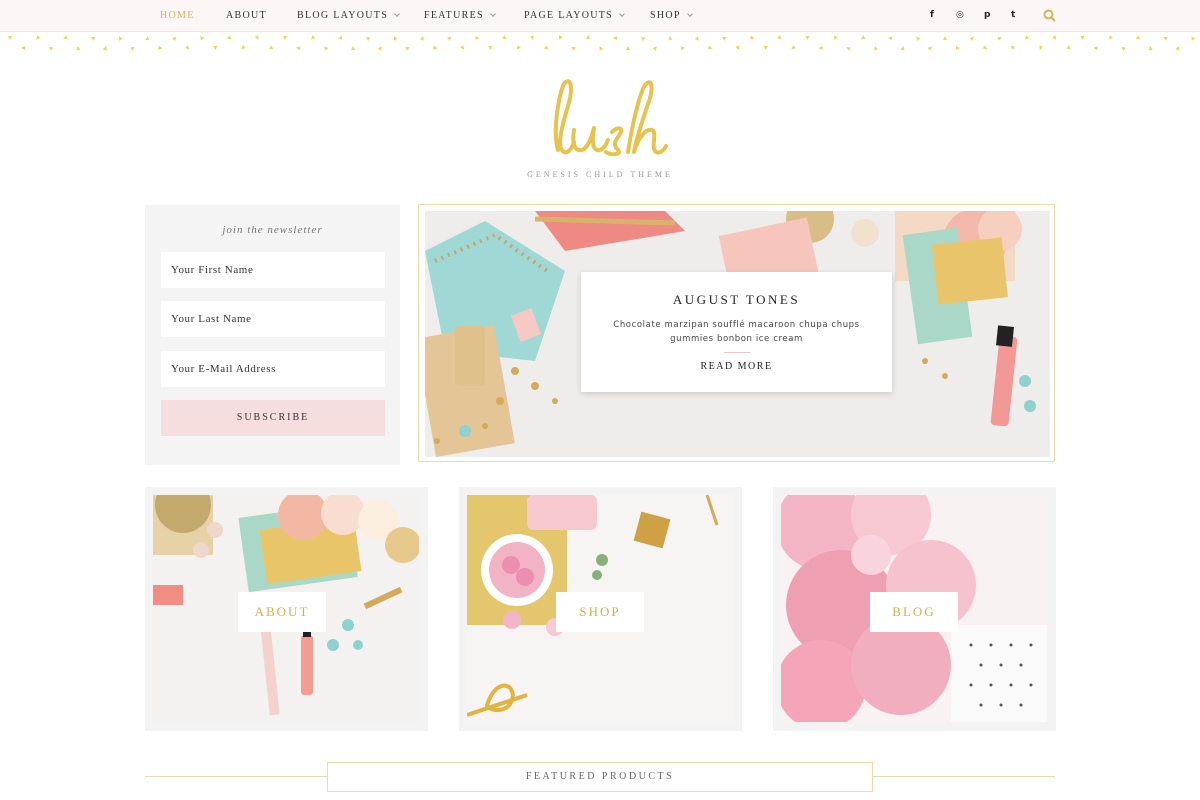  I want to click on tile-blog-label: Blog, so click(914, 612).